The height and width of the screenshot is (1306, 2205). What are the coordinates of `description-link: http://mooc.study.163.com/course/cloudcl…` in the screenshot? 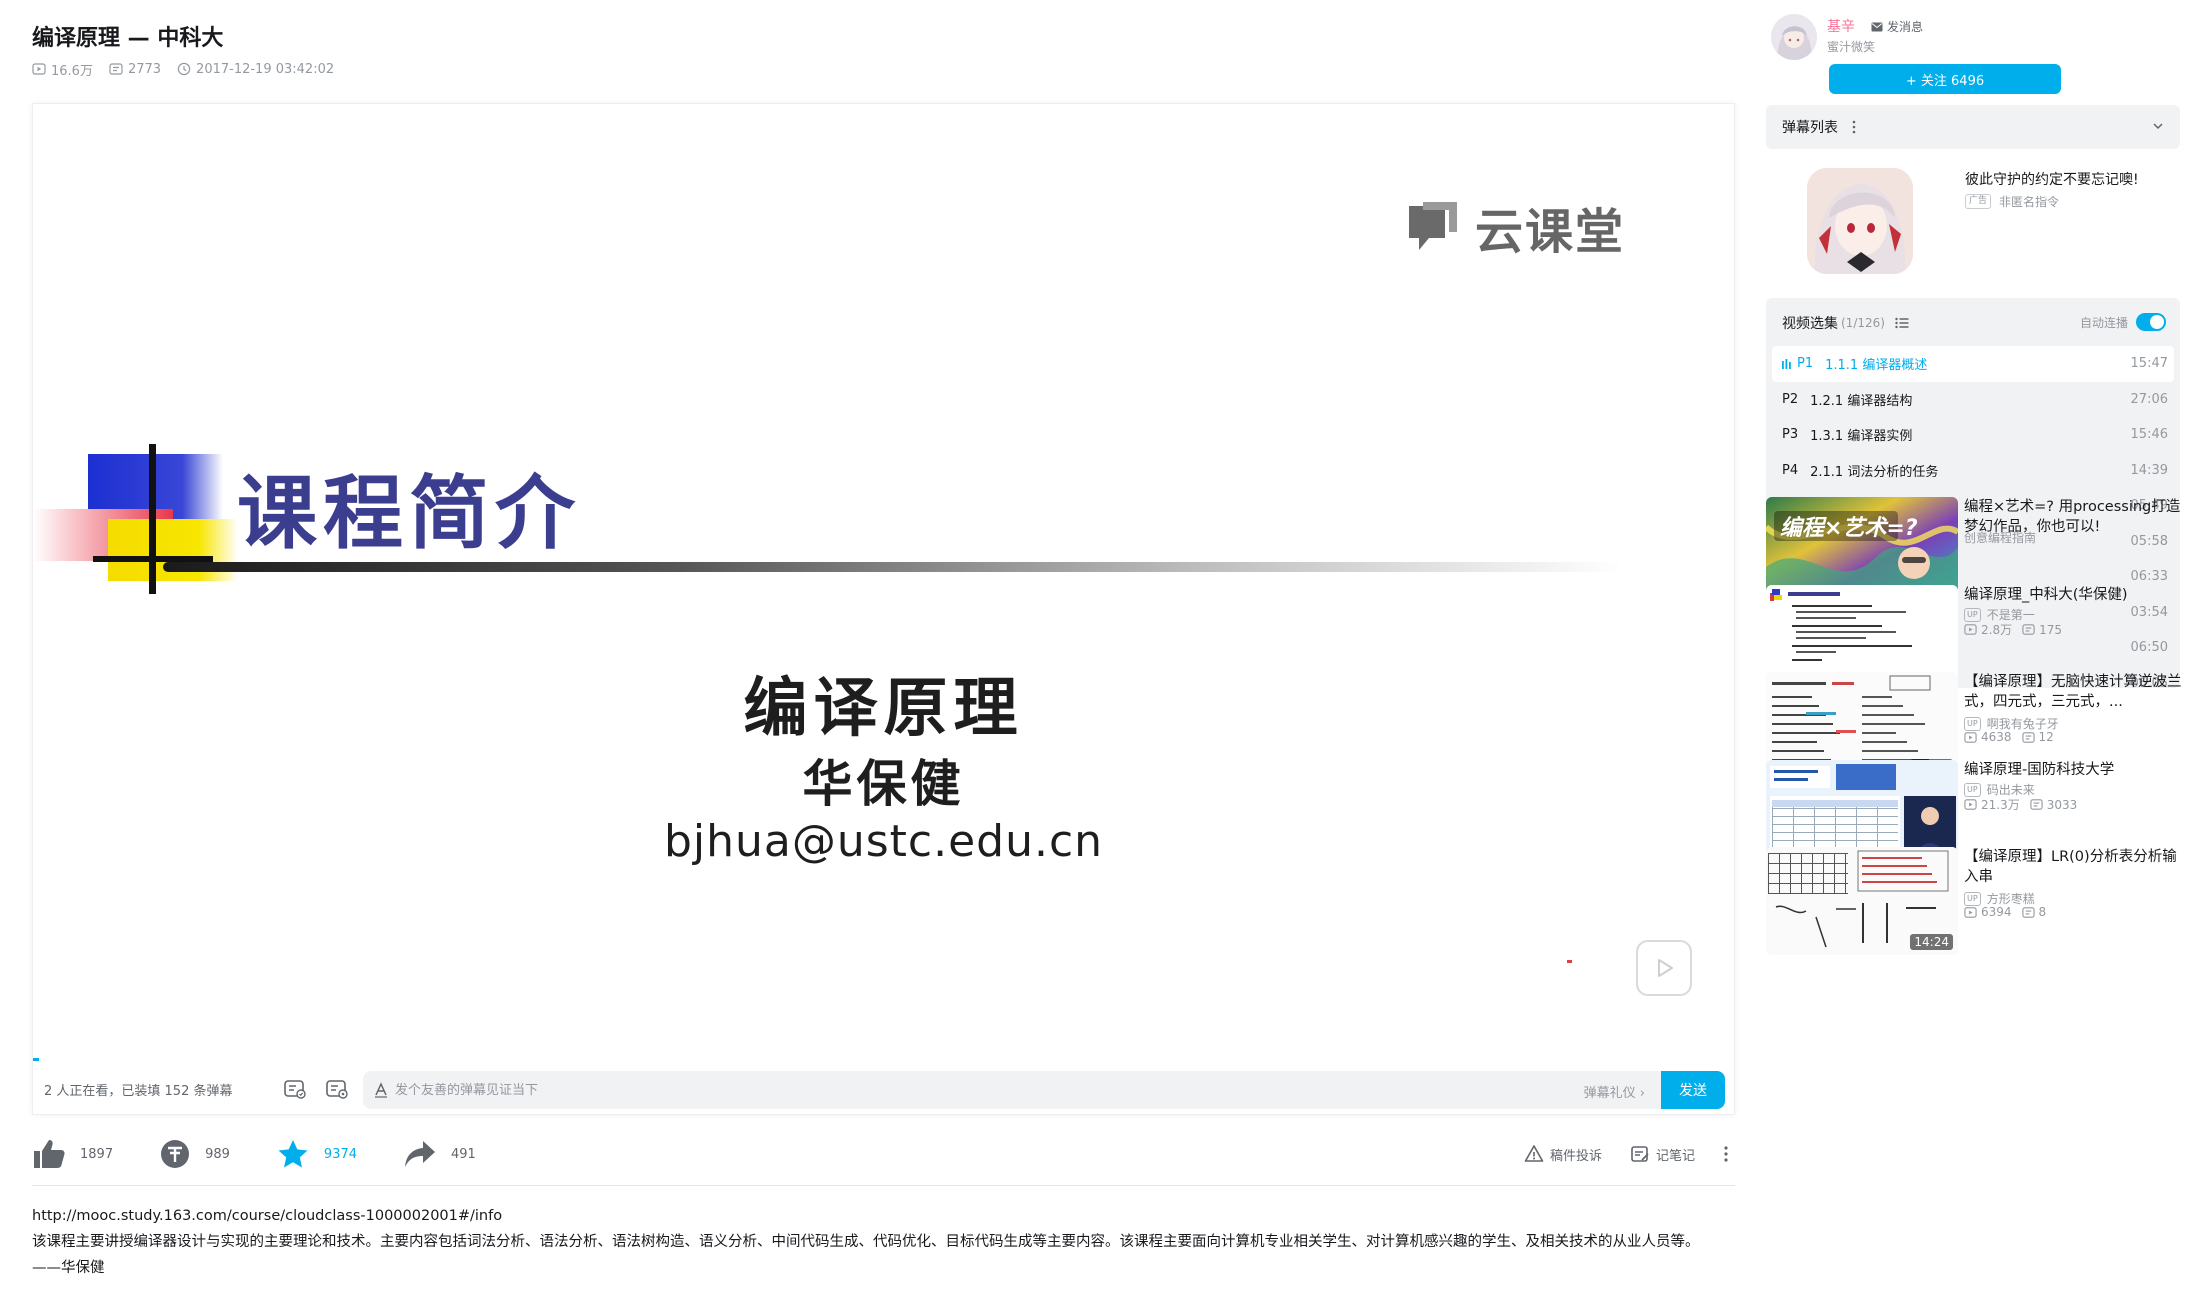 It's located at (882, 1216).